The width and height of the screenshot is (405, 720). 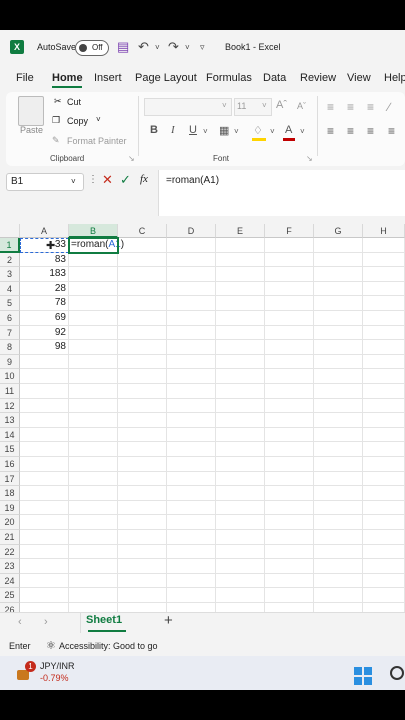 I want to click on cell-f14, so click(x=289, y=435).